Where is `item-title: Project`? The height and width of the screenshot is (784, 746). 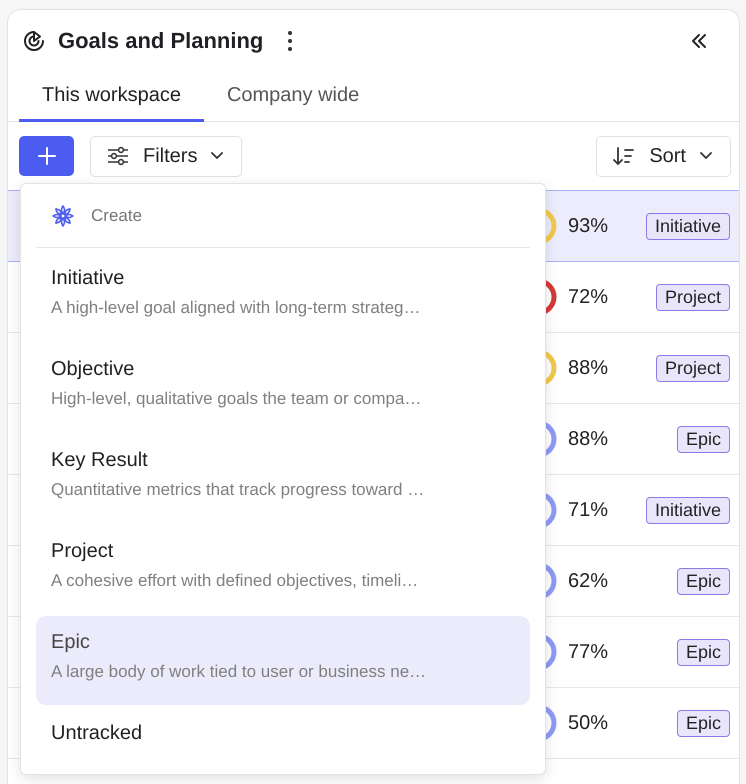
item-title: Project is located at coordinates (82, 551).